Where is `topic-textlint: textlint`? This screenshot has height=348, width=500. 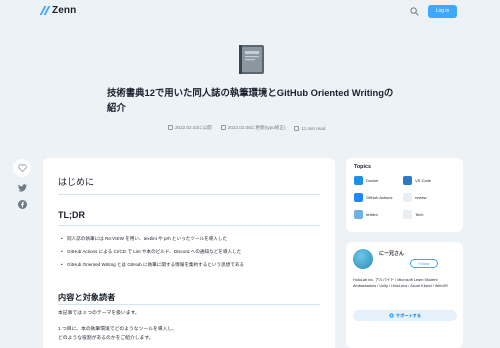
topic-textlint: textlint is located at coordinates (366, 214).